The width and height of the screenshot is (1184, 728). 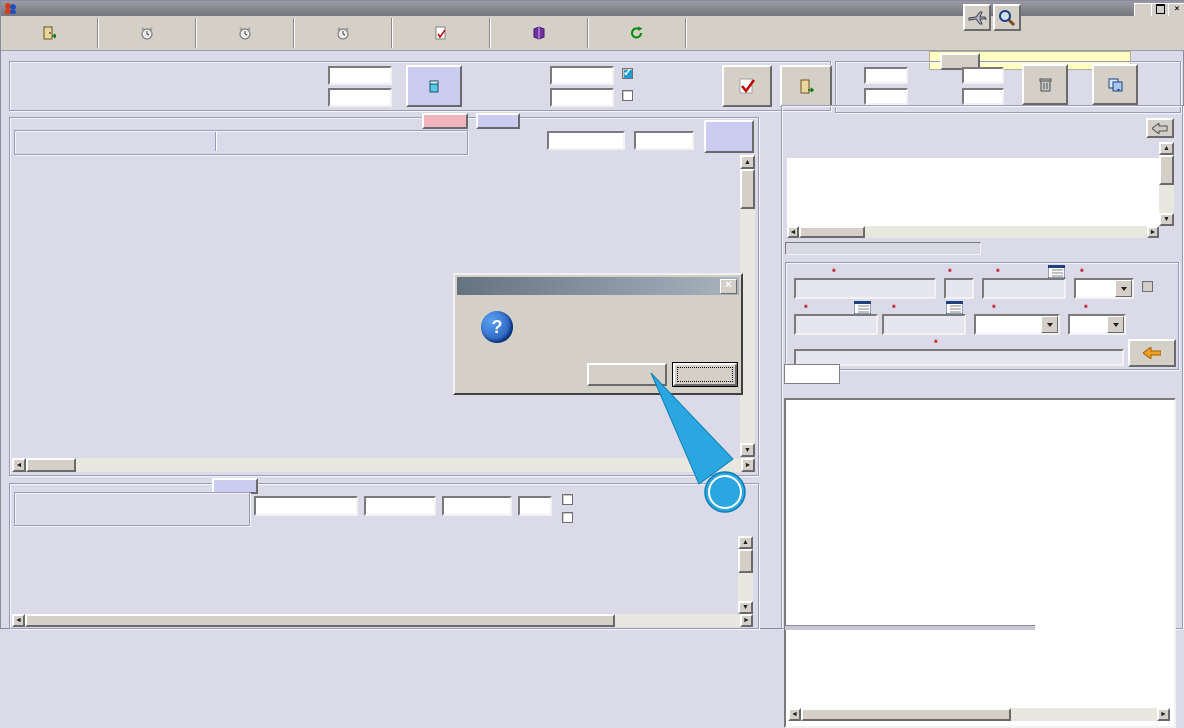 What do you see at coordinates (445, 121) in the screenshot?
I see `colmns-button` at bounding box center [445, 121].